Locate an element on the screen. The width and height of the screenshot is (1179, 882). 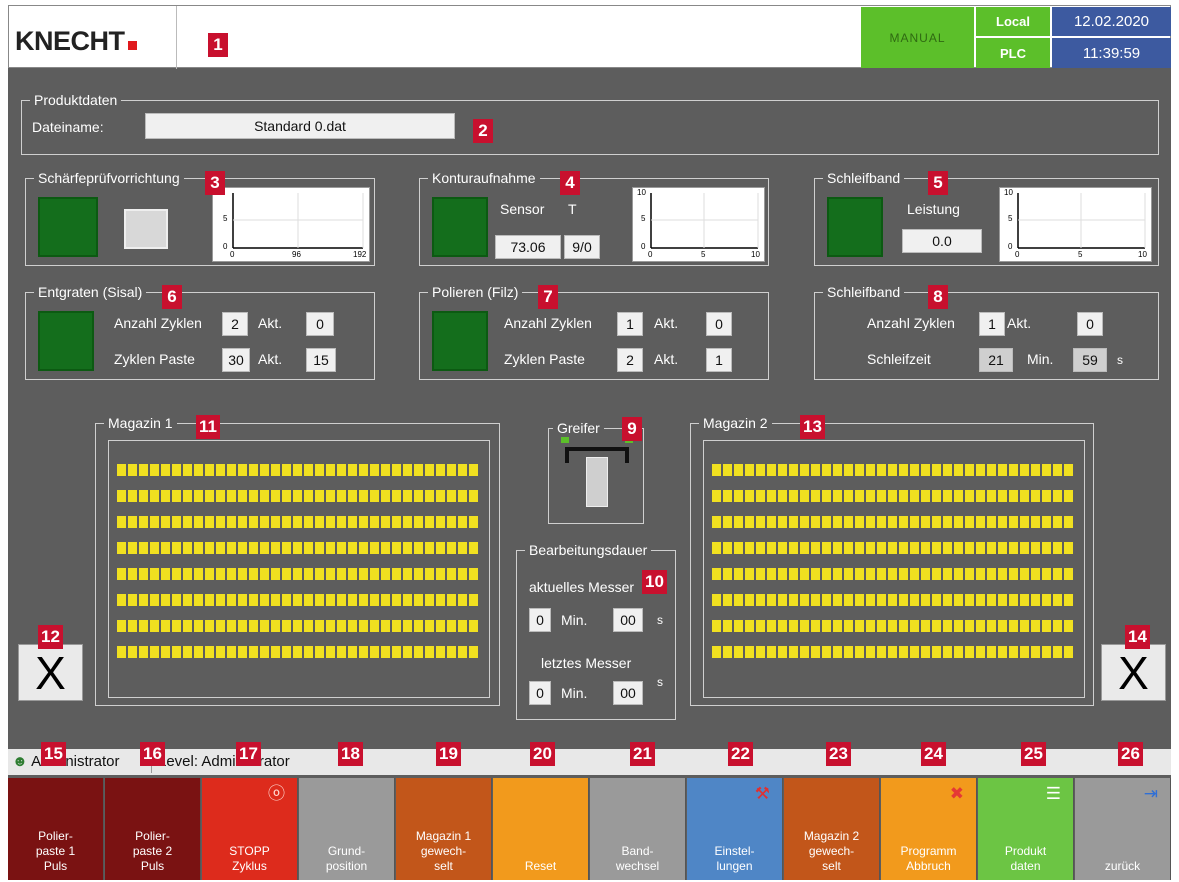
marker-24: 24 is located at coordinates (933, 754).